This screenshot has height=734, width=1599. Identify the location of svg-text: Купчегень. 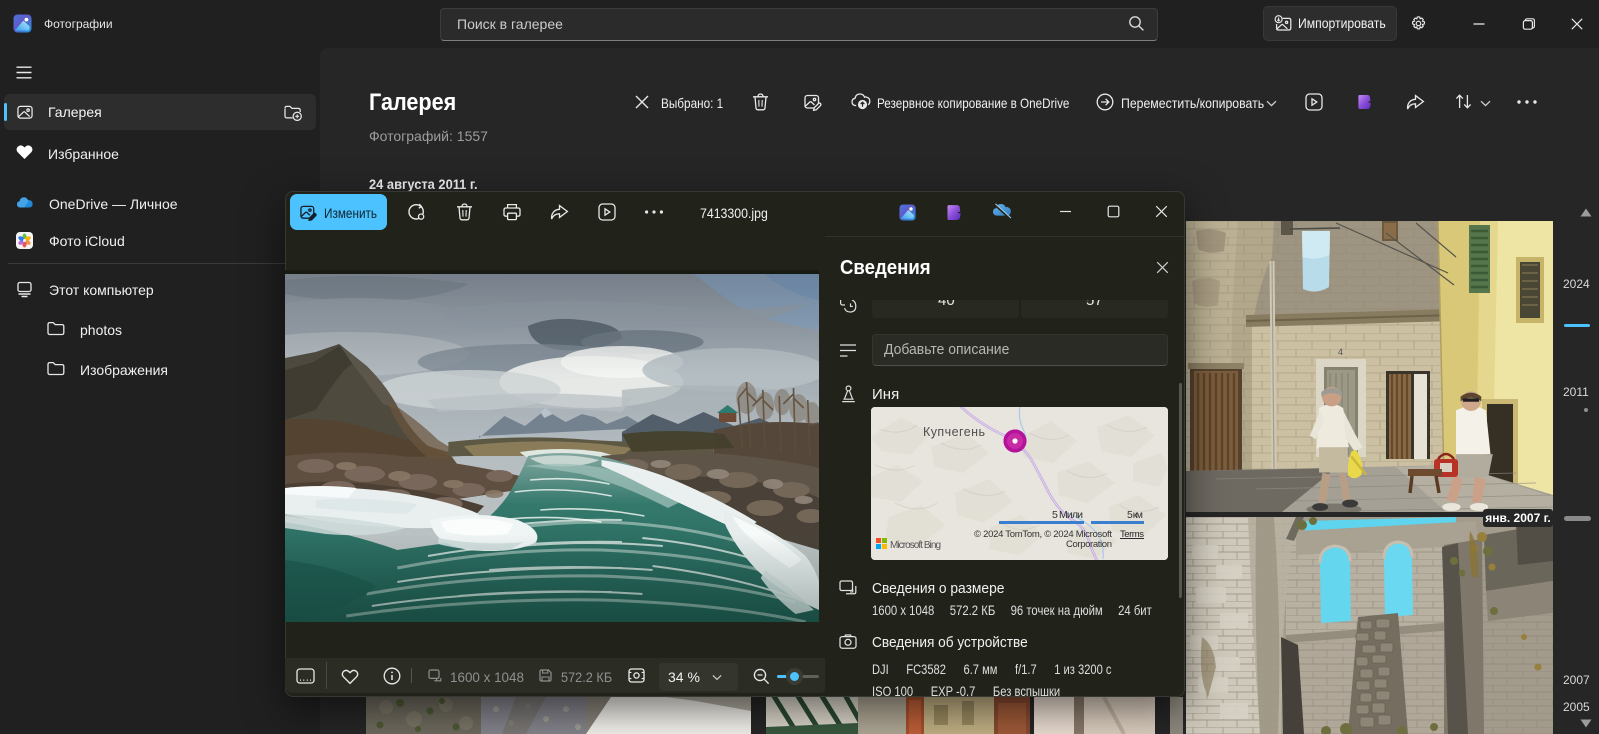
(954, 432).